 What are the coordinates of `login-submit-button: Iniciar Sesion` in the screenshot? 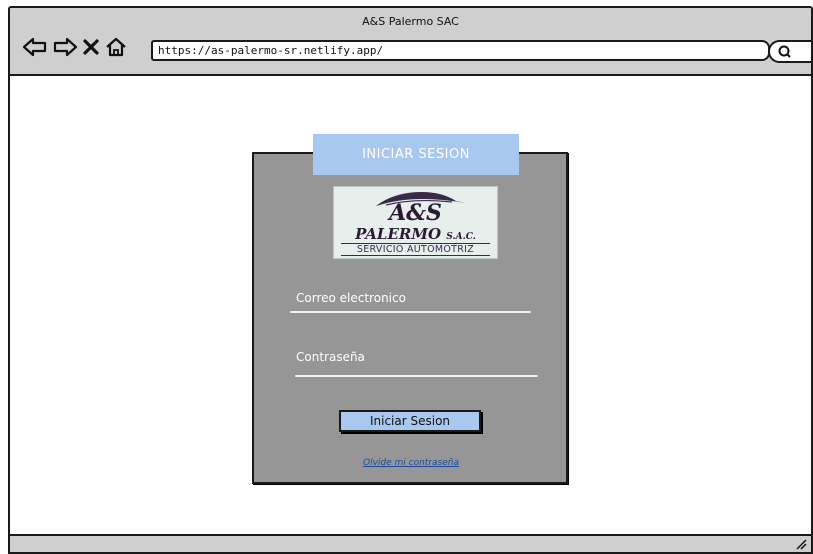 It's located at (410, 421).